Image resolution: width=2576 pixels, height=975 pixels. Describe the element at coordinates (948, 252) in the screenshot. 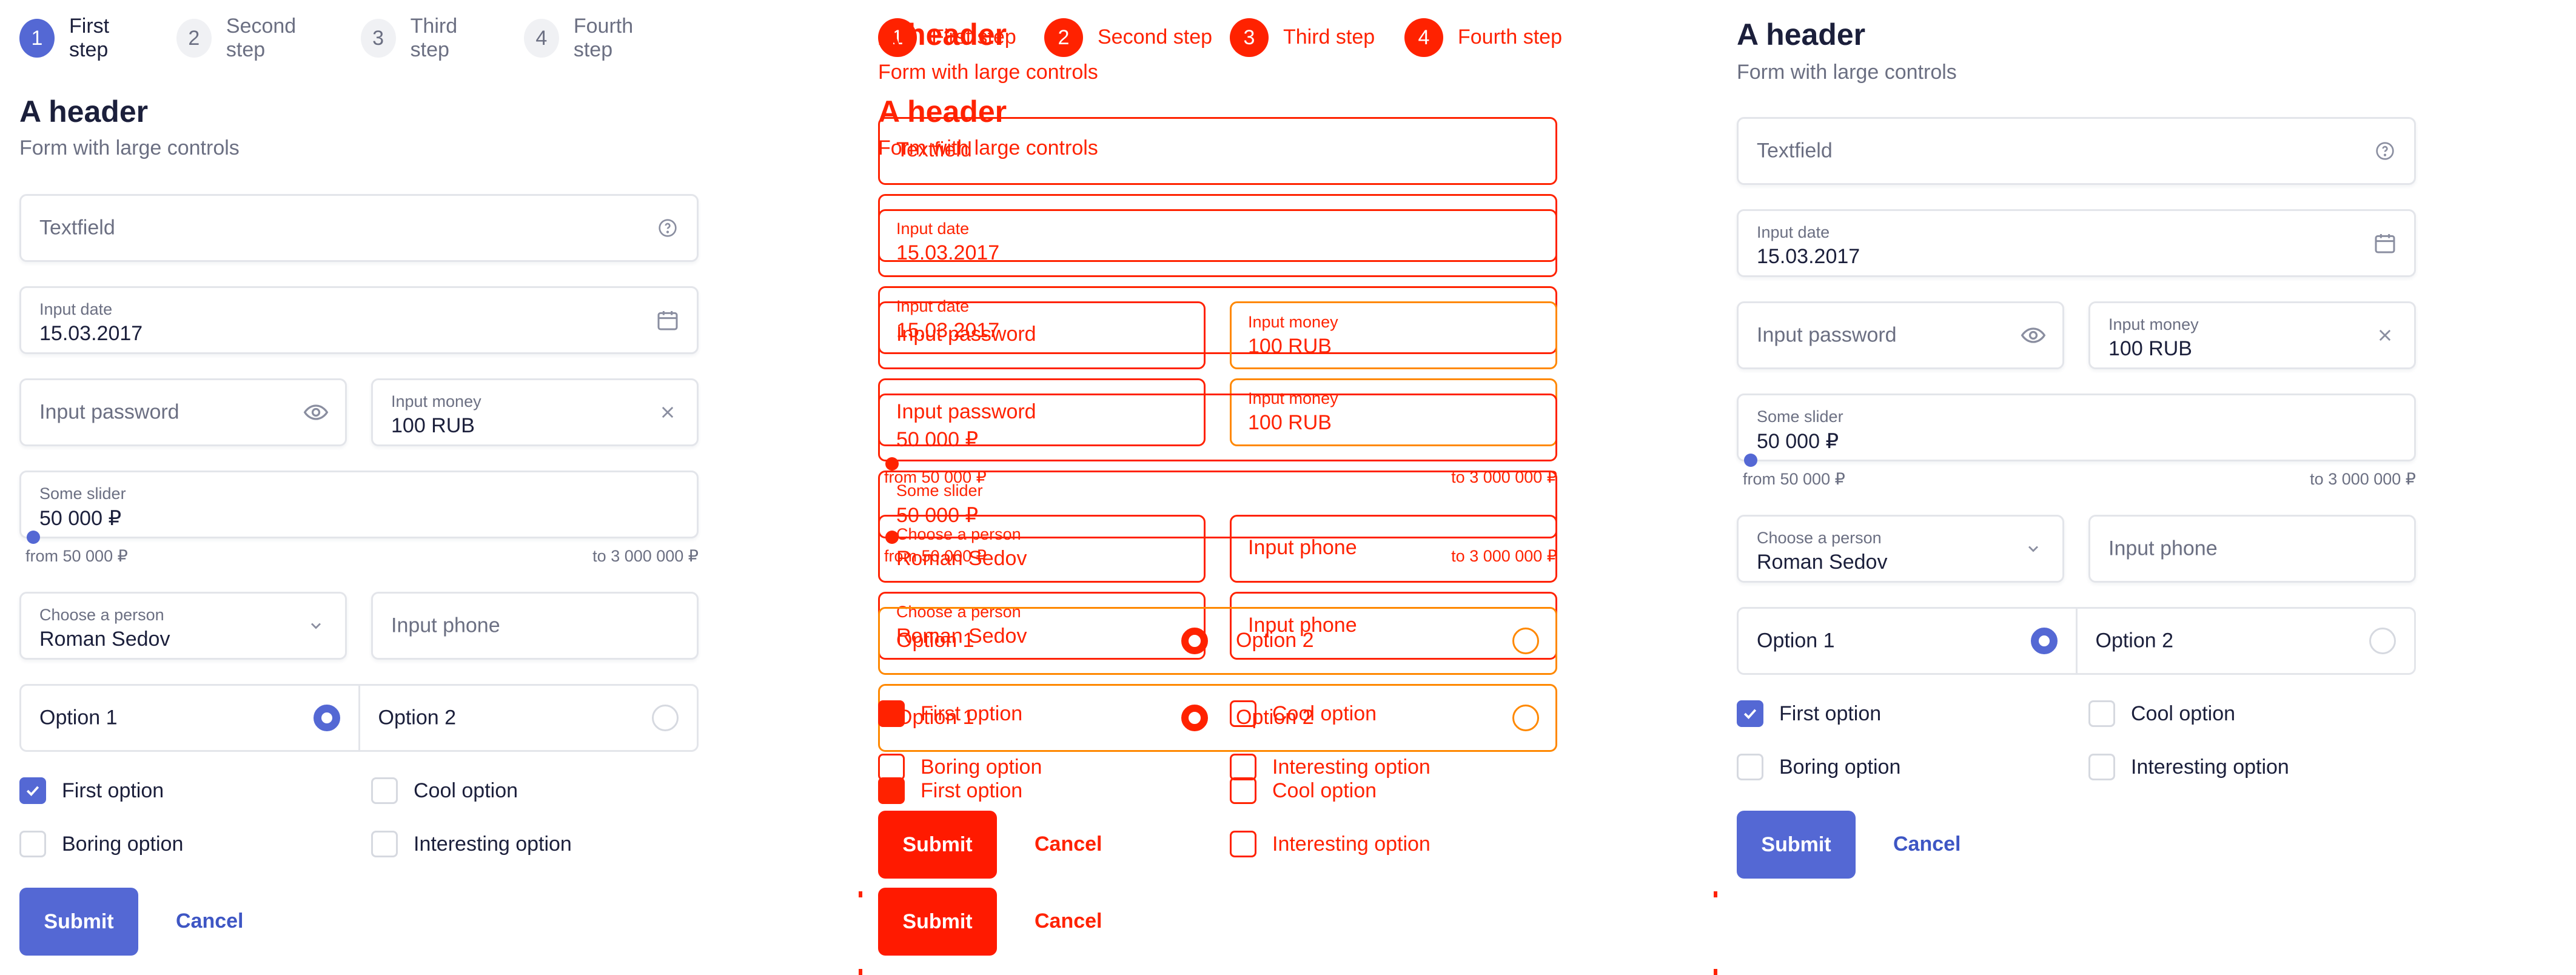

I see `debug-date-value: 15.03.2017` at that location.